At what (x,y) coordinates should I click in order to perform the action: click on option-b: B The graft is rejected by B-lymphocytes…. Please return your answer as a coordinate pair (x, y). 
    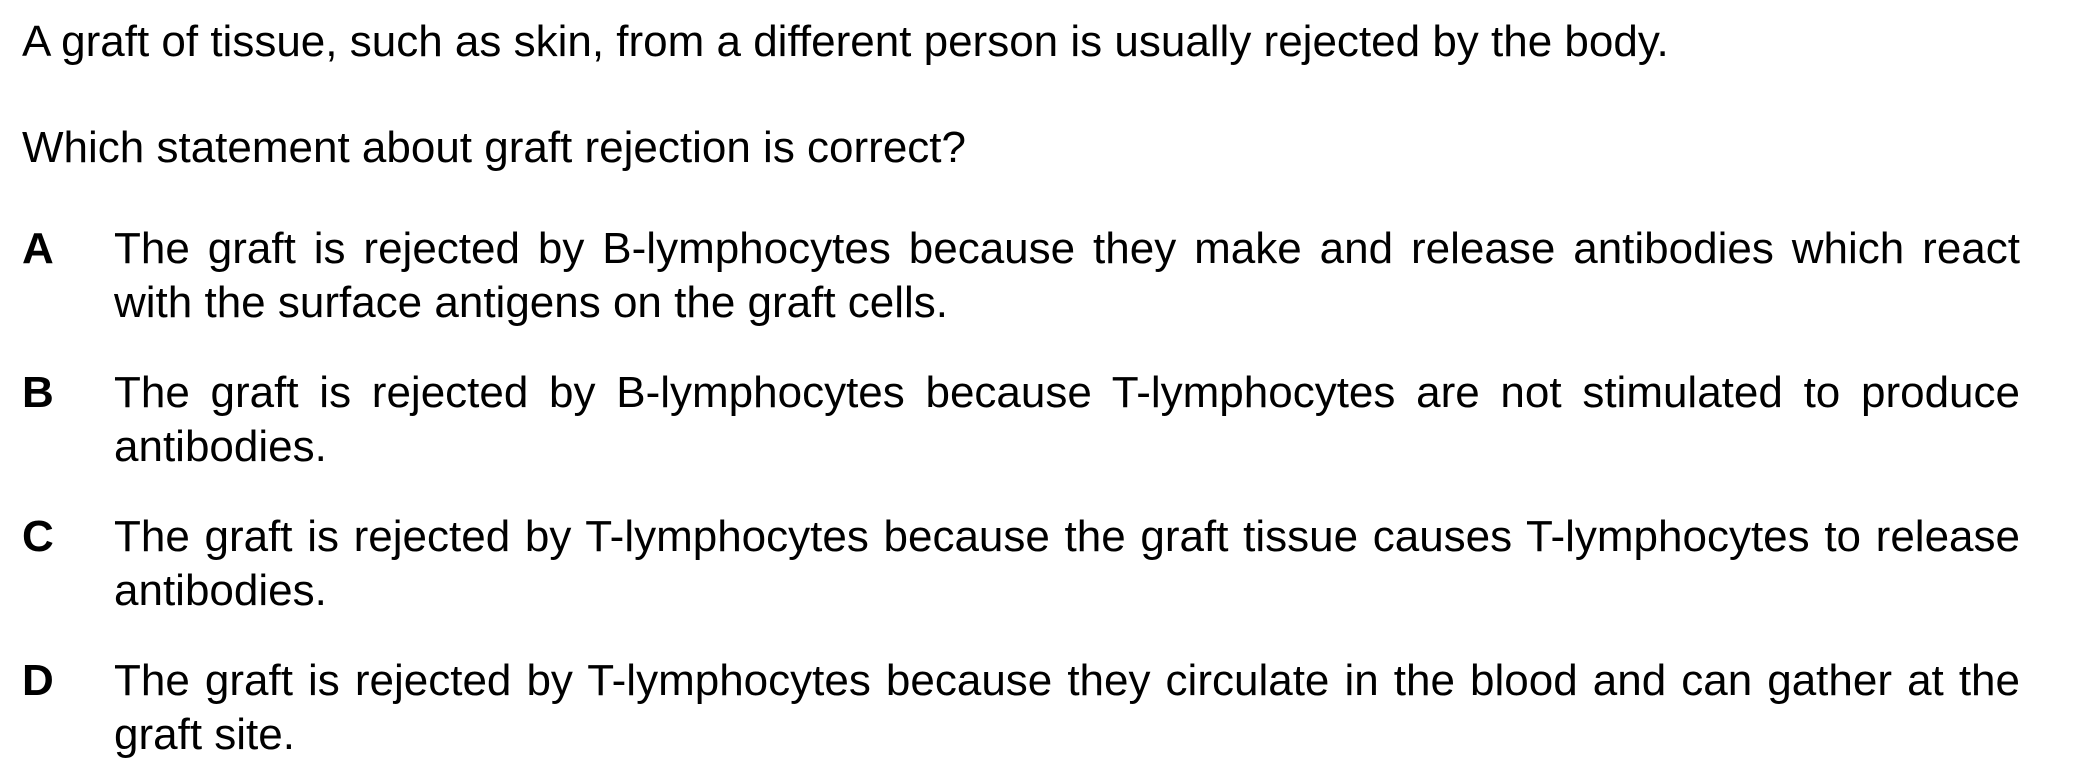
    Looking at the image, I should click on (1021, 420).